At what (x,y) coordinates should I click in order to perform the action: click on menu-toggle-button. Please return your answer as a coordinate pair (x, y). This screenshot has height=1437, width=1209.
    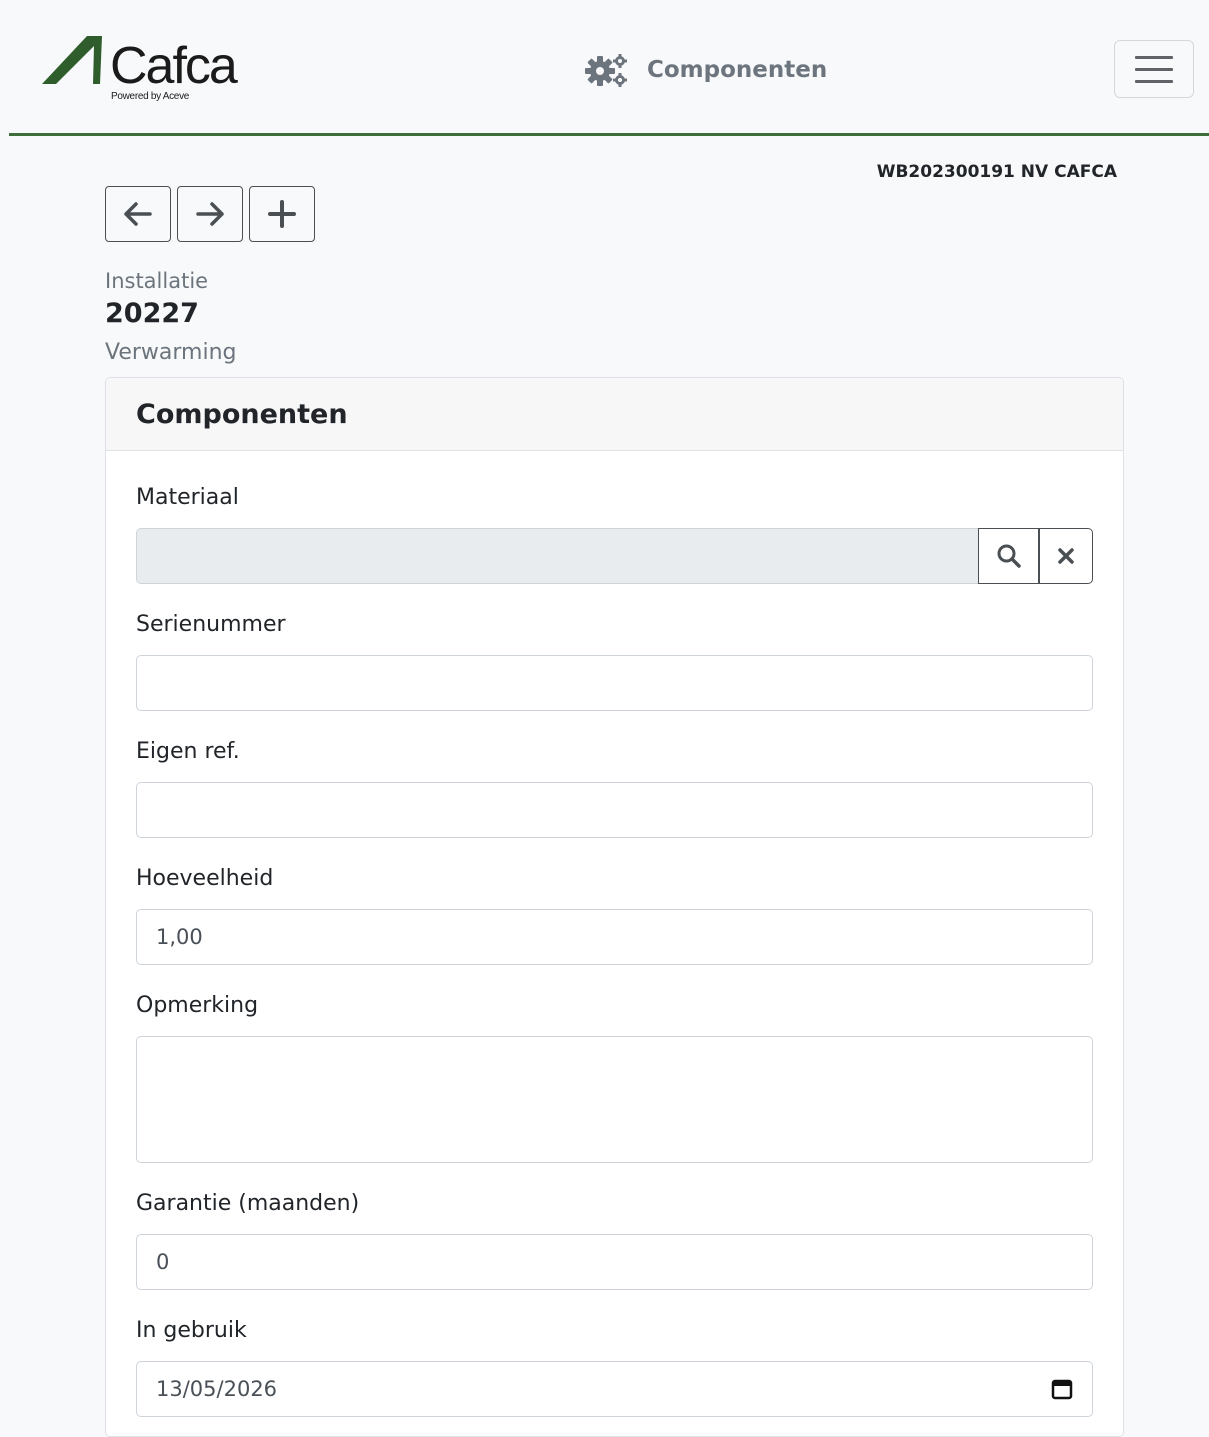
    Looking at the image, I should click on (1154, 69).